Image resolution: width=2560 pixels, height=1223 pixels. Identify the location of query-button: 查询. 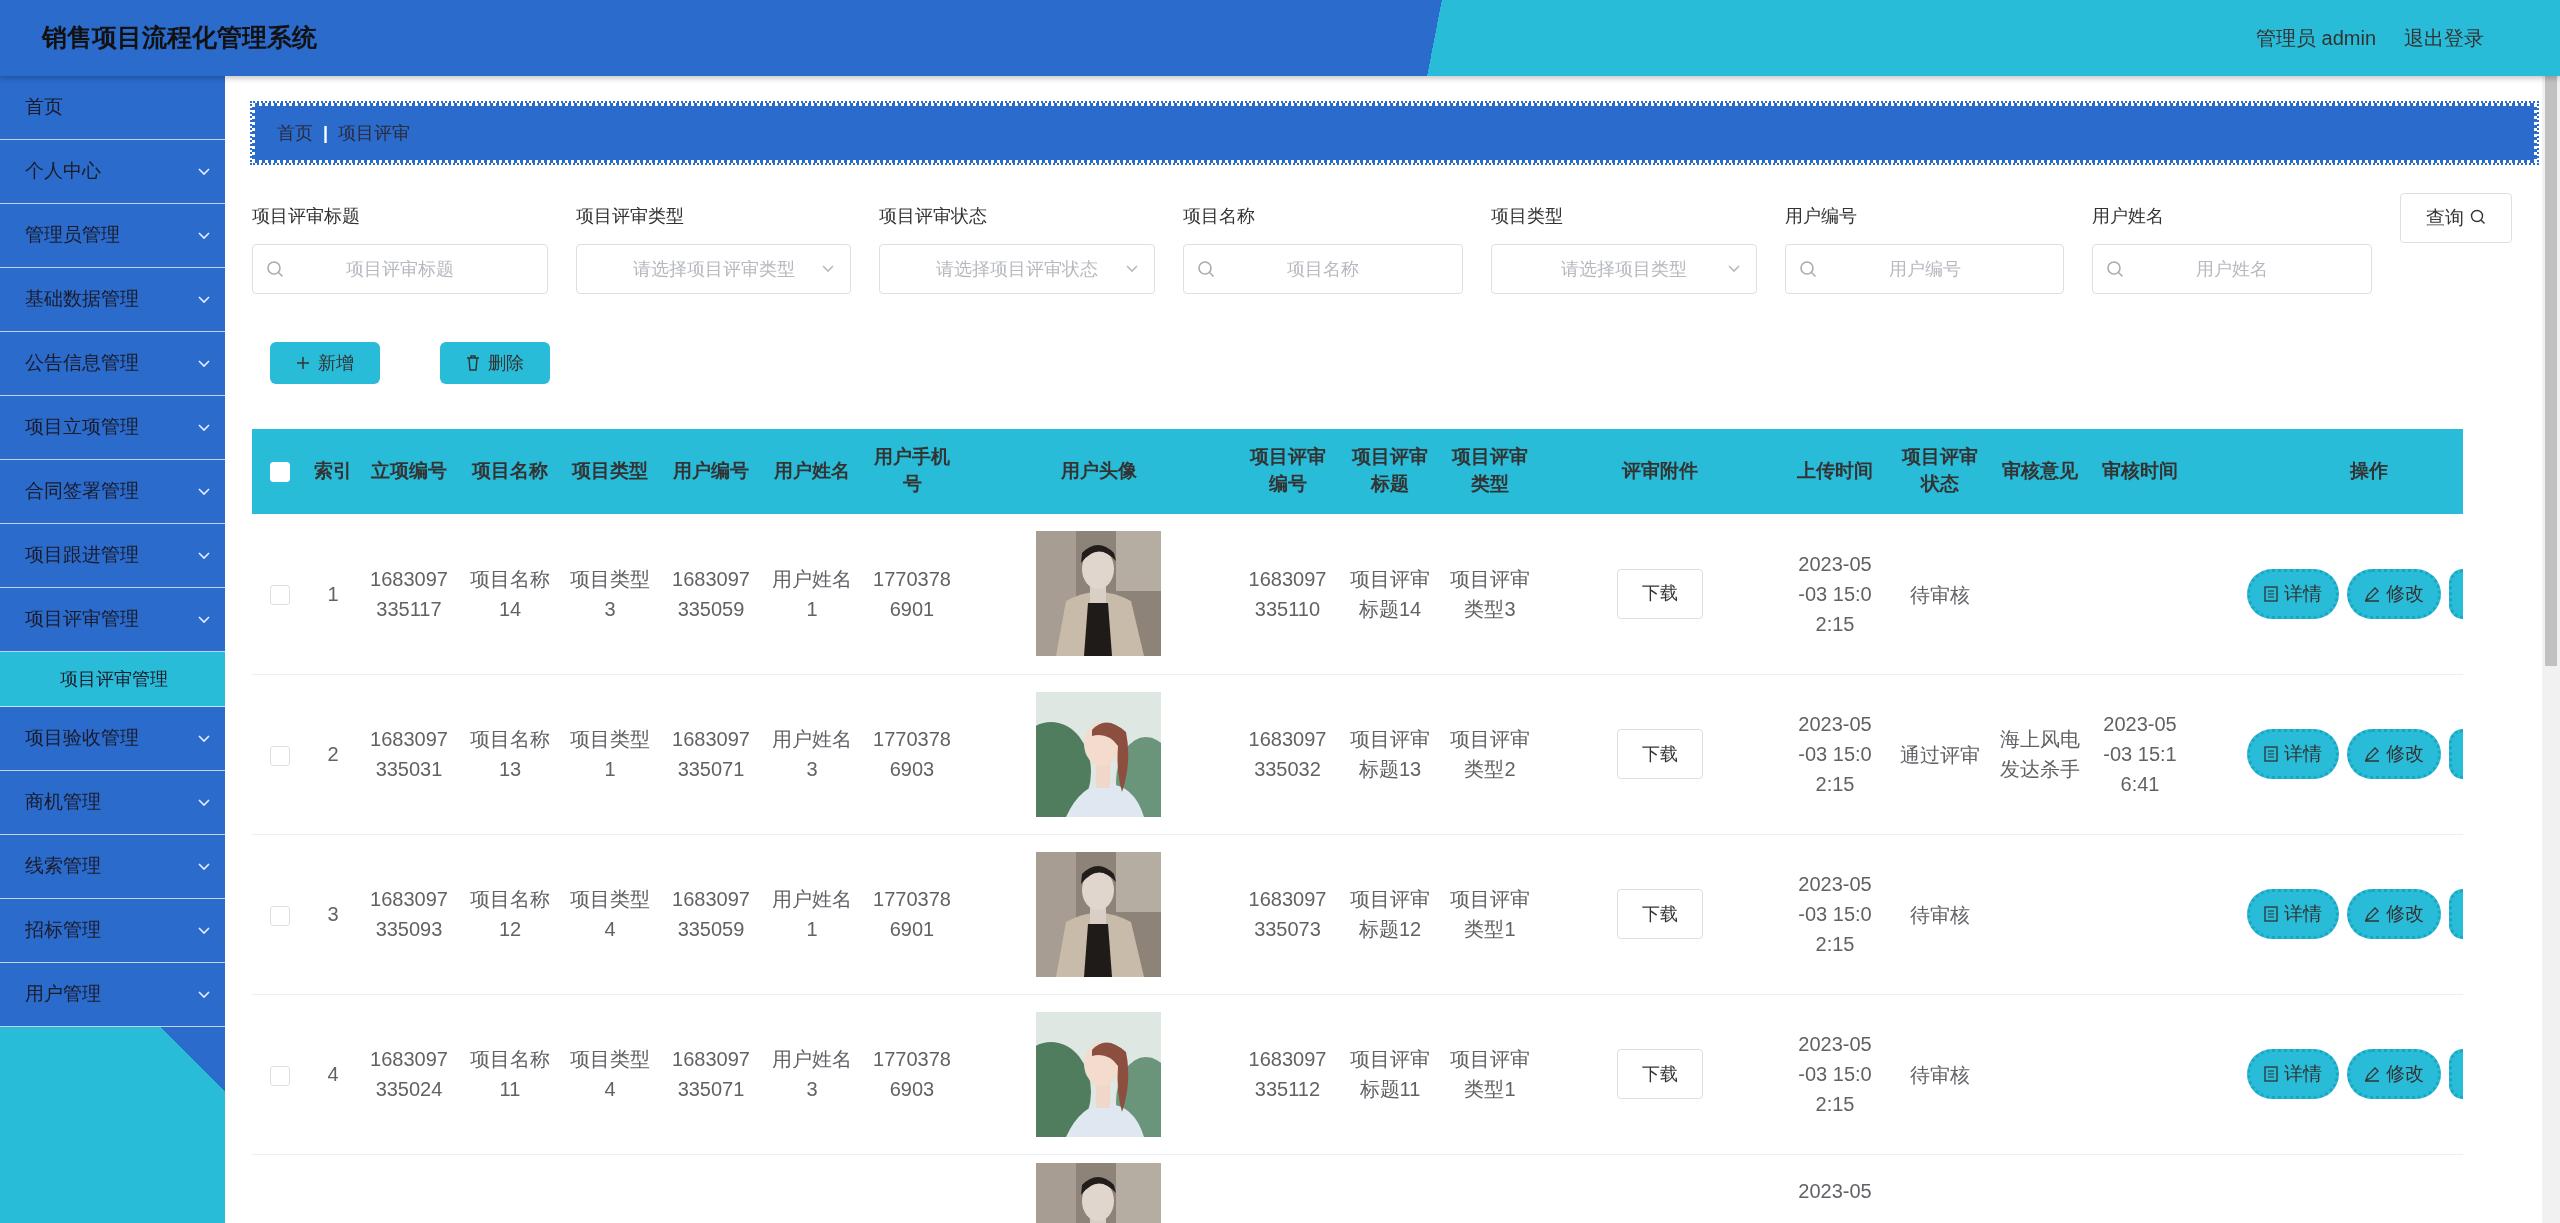
(2456, 218).